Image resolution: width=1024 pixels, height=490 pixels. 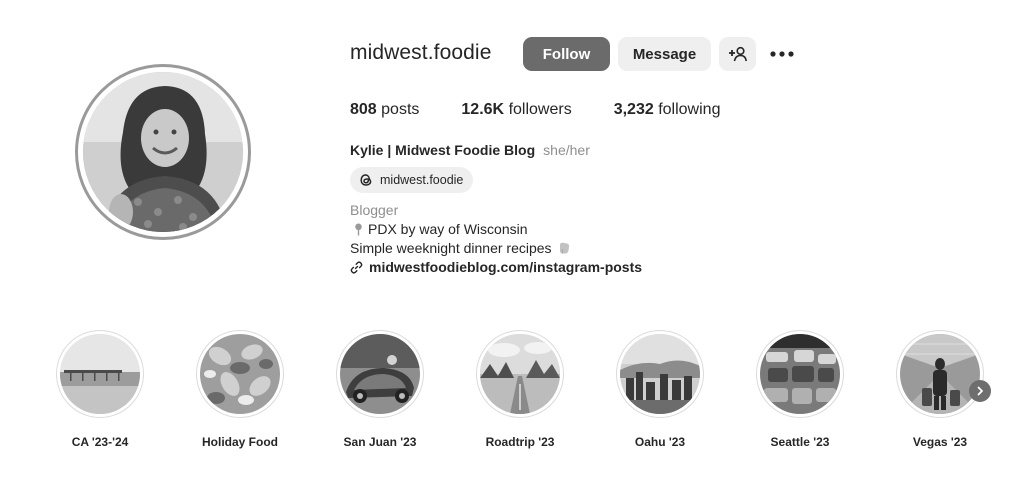 I want to click on add-person-icon, so click(x=737, y=54).